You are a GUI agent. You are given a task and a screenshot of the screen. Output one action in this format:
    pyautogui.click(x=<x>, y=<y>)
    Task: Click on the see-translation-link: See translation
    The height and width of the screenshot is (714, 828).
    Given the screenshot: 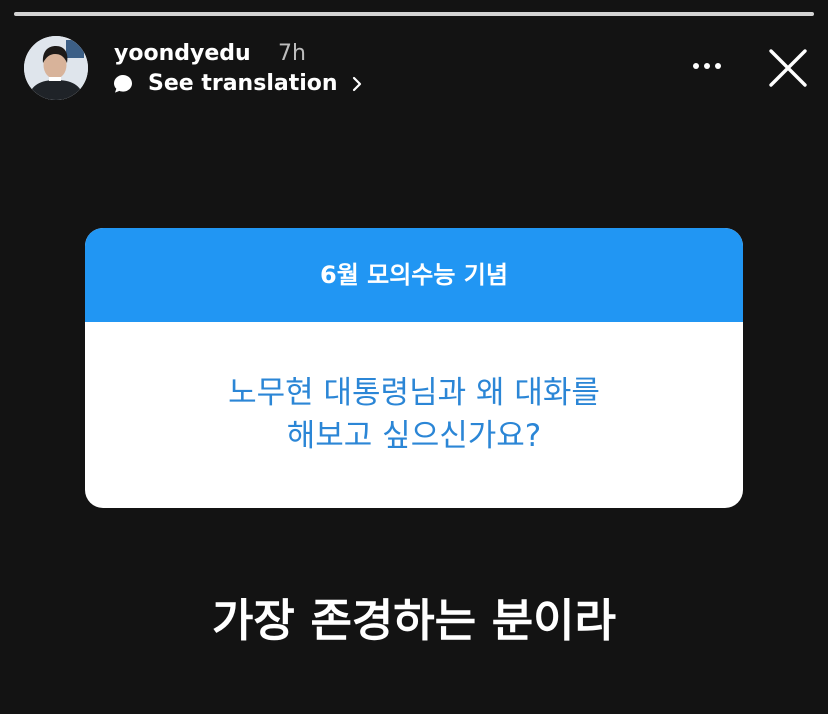 What is the action you would take?
    pyautogui.click(x=238, y=84)
    